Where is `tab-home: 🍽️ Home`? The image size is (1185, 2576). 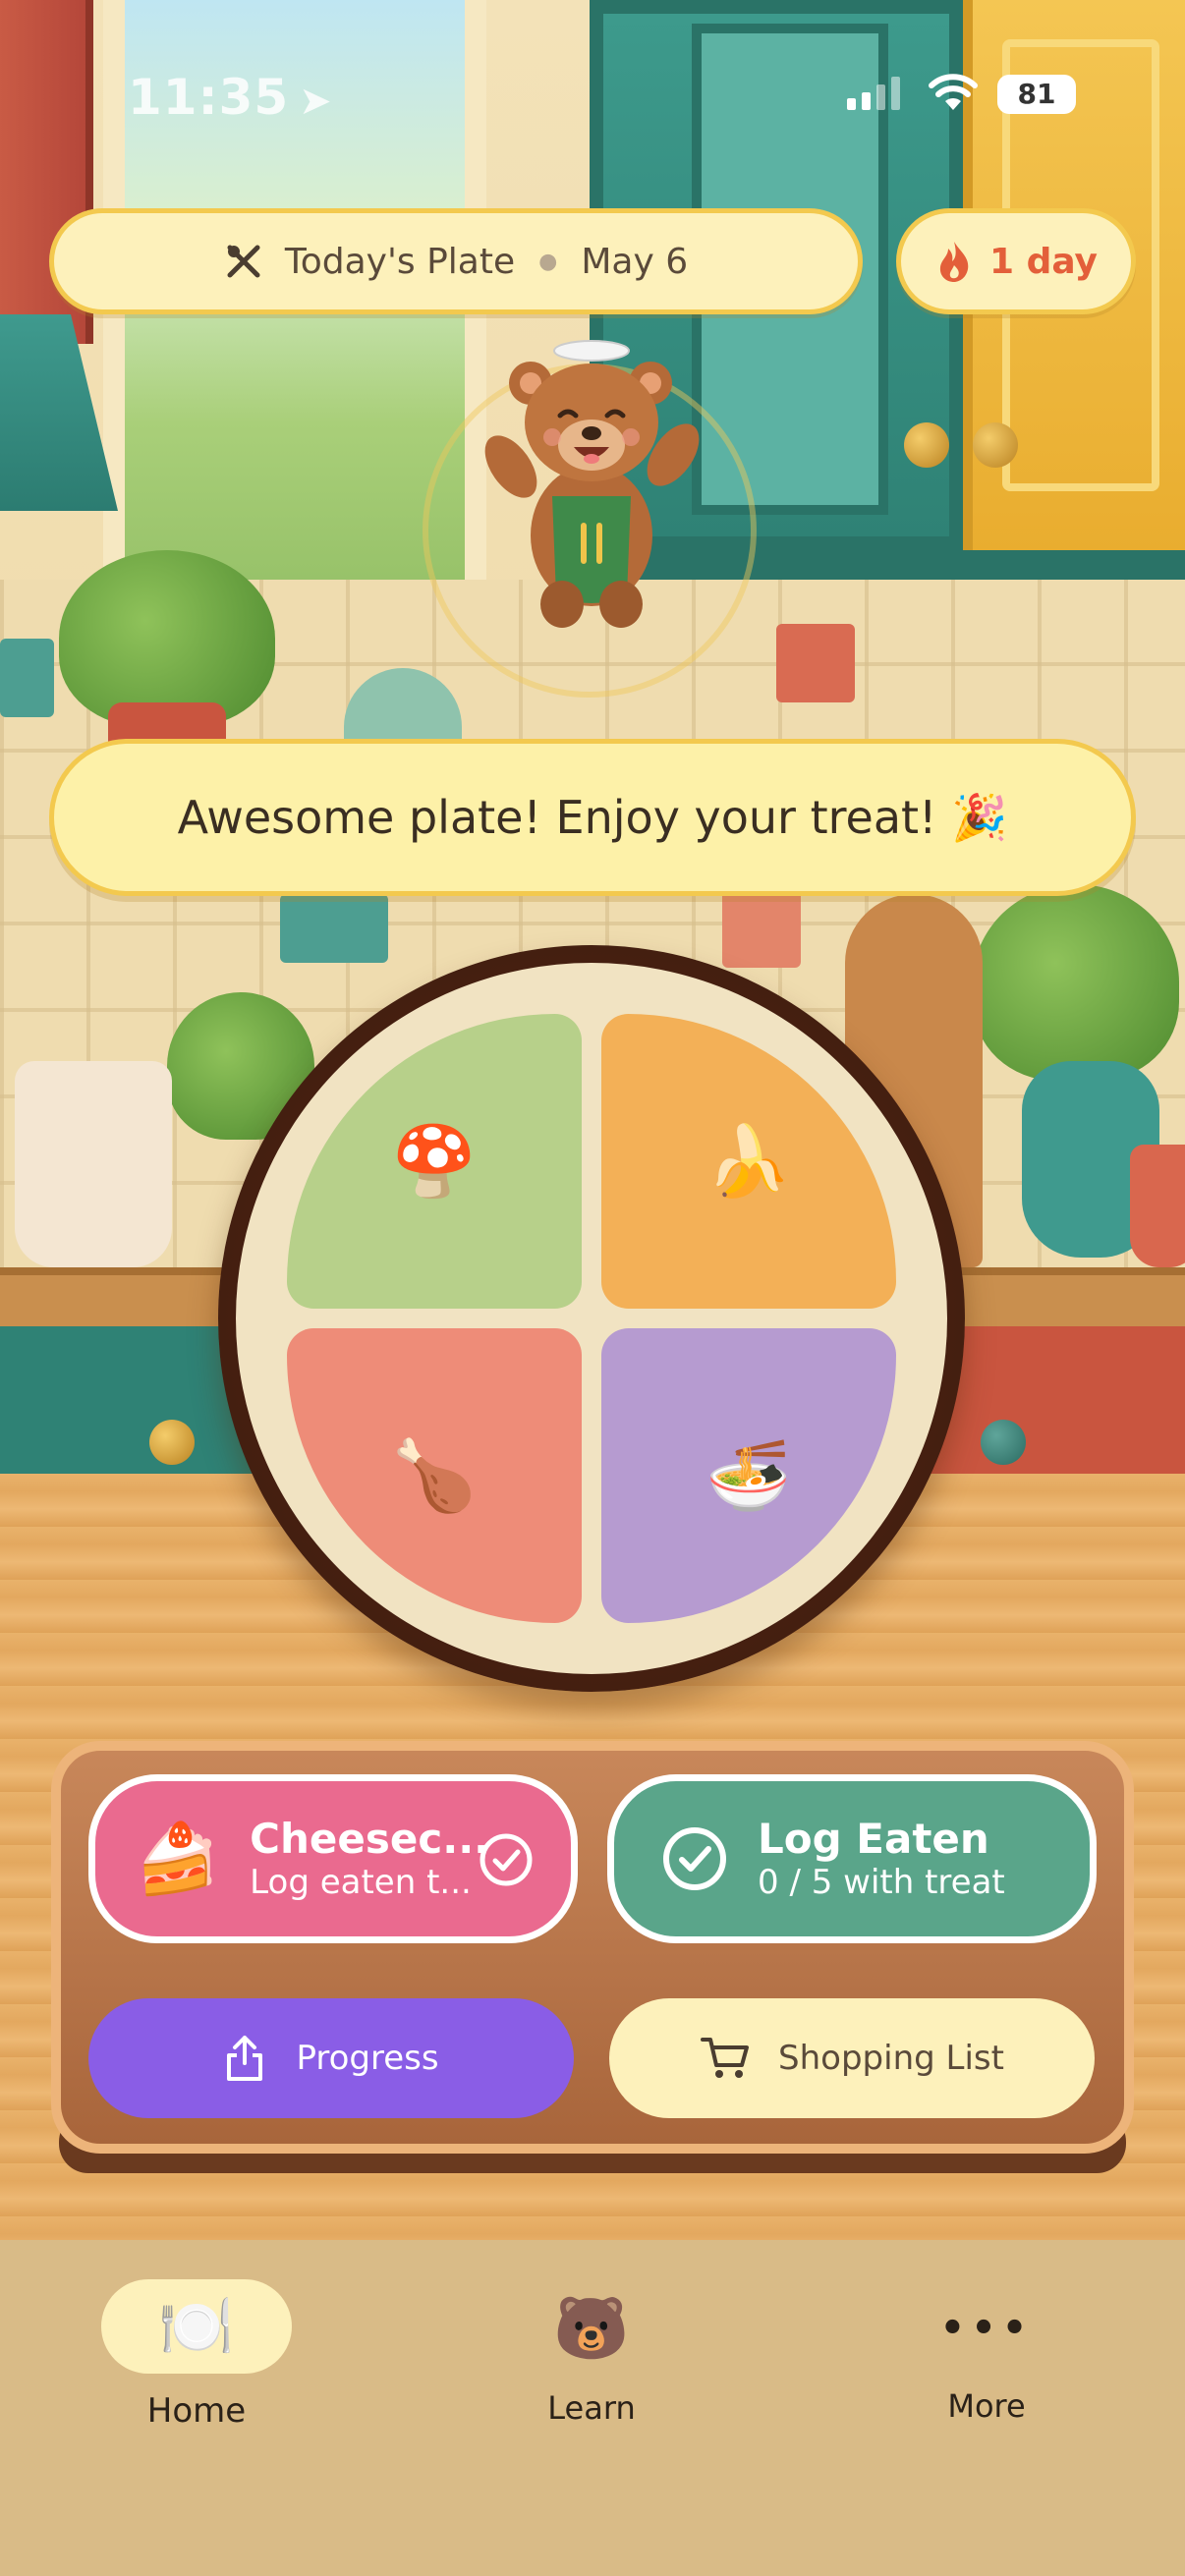
tab-home: 🍽️ Home is located at coordinates (197, 2355).